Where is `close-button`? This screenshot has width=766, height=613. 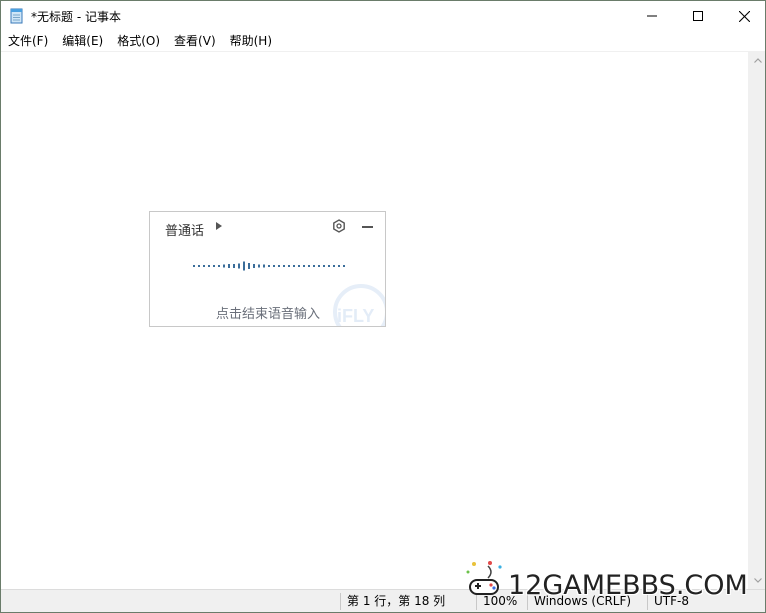 close-button is located at coordinates (743, 16).